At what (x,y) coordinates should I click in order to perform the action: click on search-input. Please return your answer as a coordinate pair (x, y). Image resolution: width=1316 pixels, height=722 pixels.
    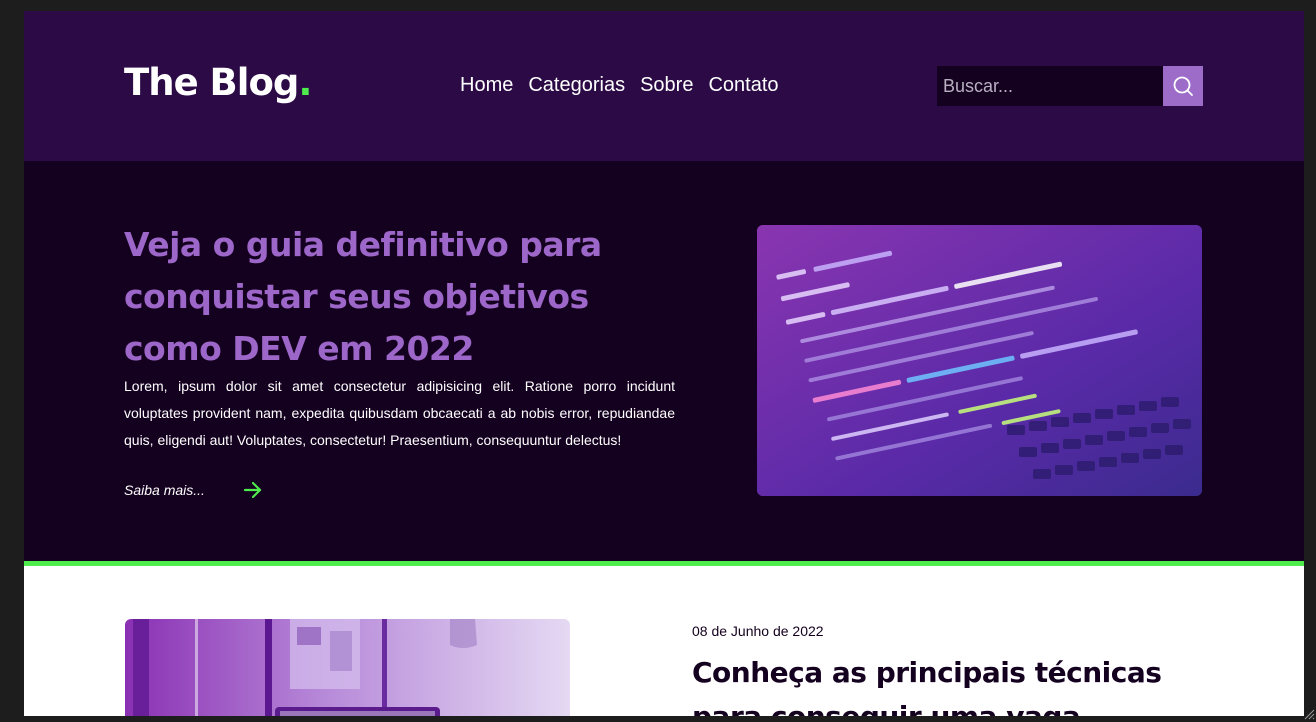
    Looking at the image, I should click on (1050, 86).